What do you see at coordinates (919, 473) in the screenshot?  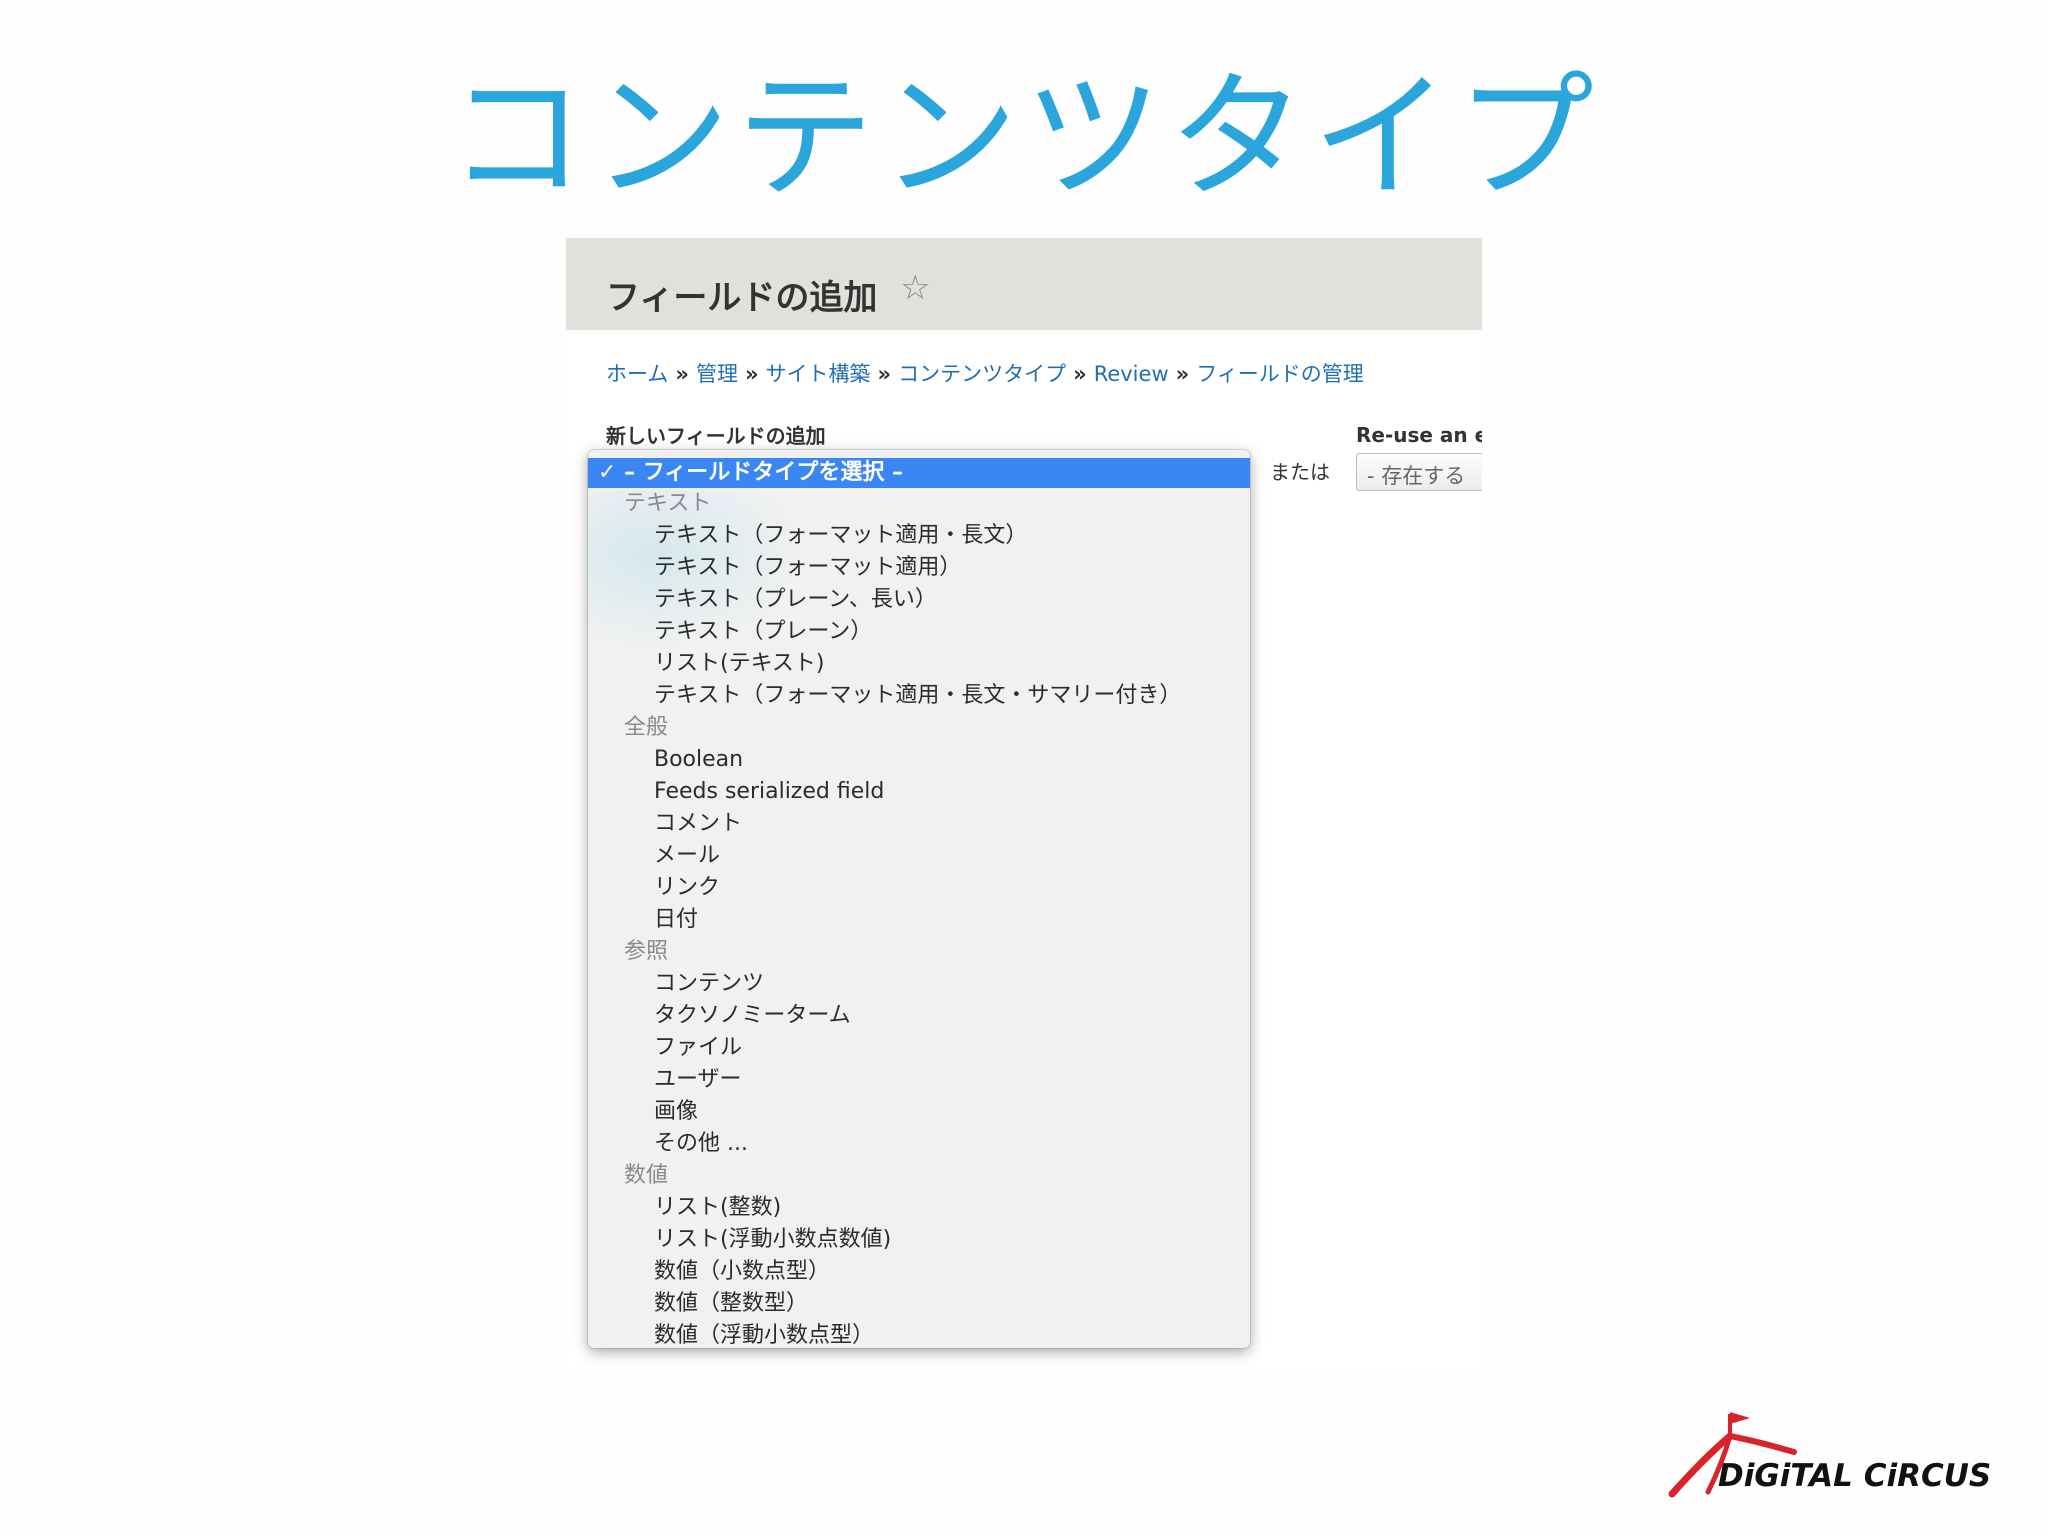 I see `option-select-field-type: ✓ – フィールドタイプを選択 –` at bounding box center [919, 473].